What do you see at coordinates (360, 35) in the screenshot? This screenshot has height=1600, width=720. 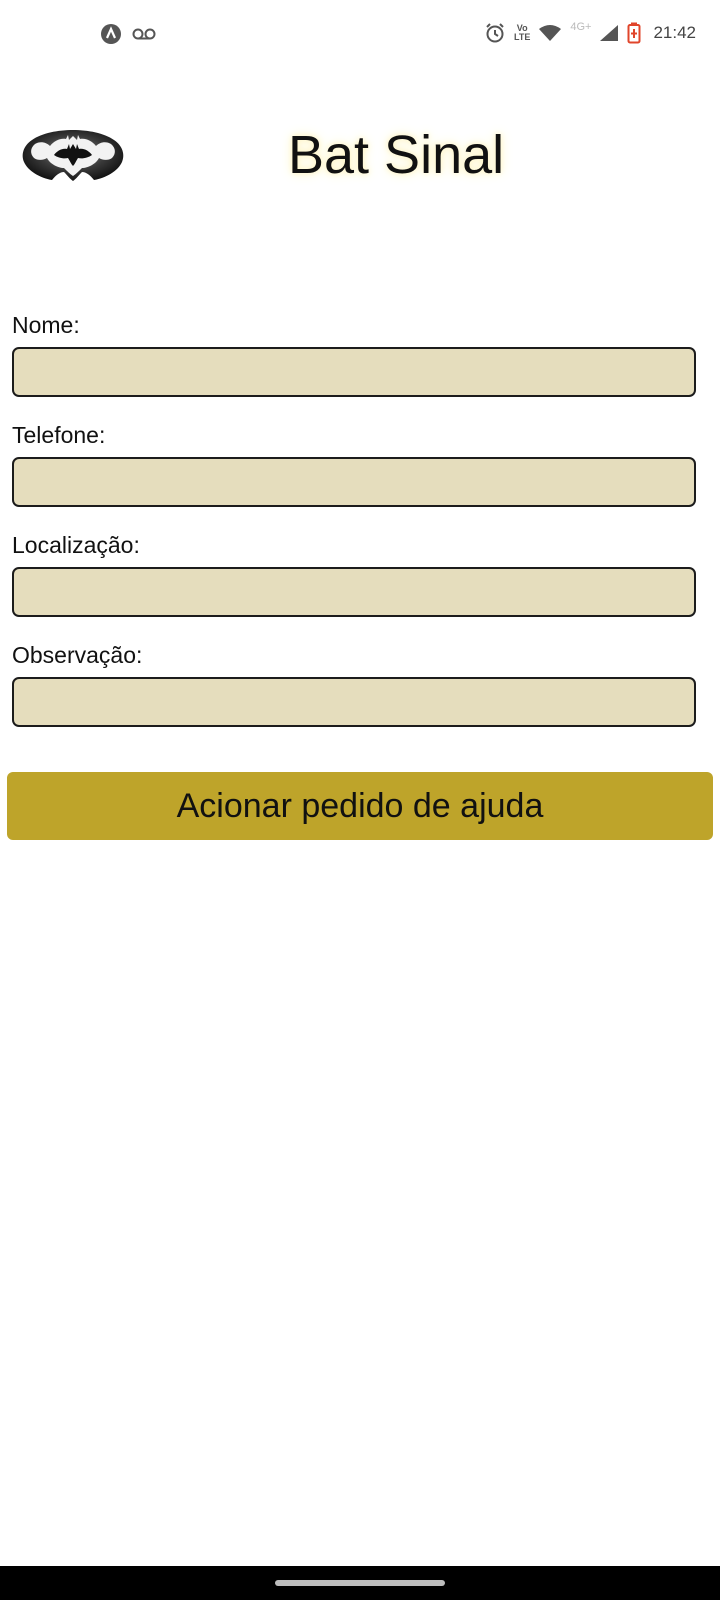 I see `status-bar: Vo LTE 4G+ 21:42` at bounding box center [360, 35].